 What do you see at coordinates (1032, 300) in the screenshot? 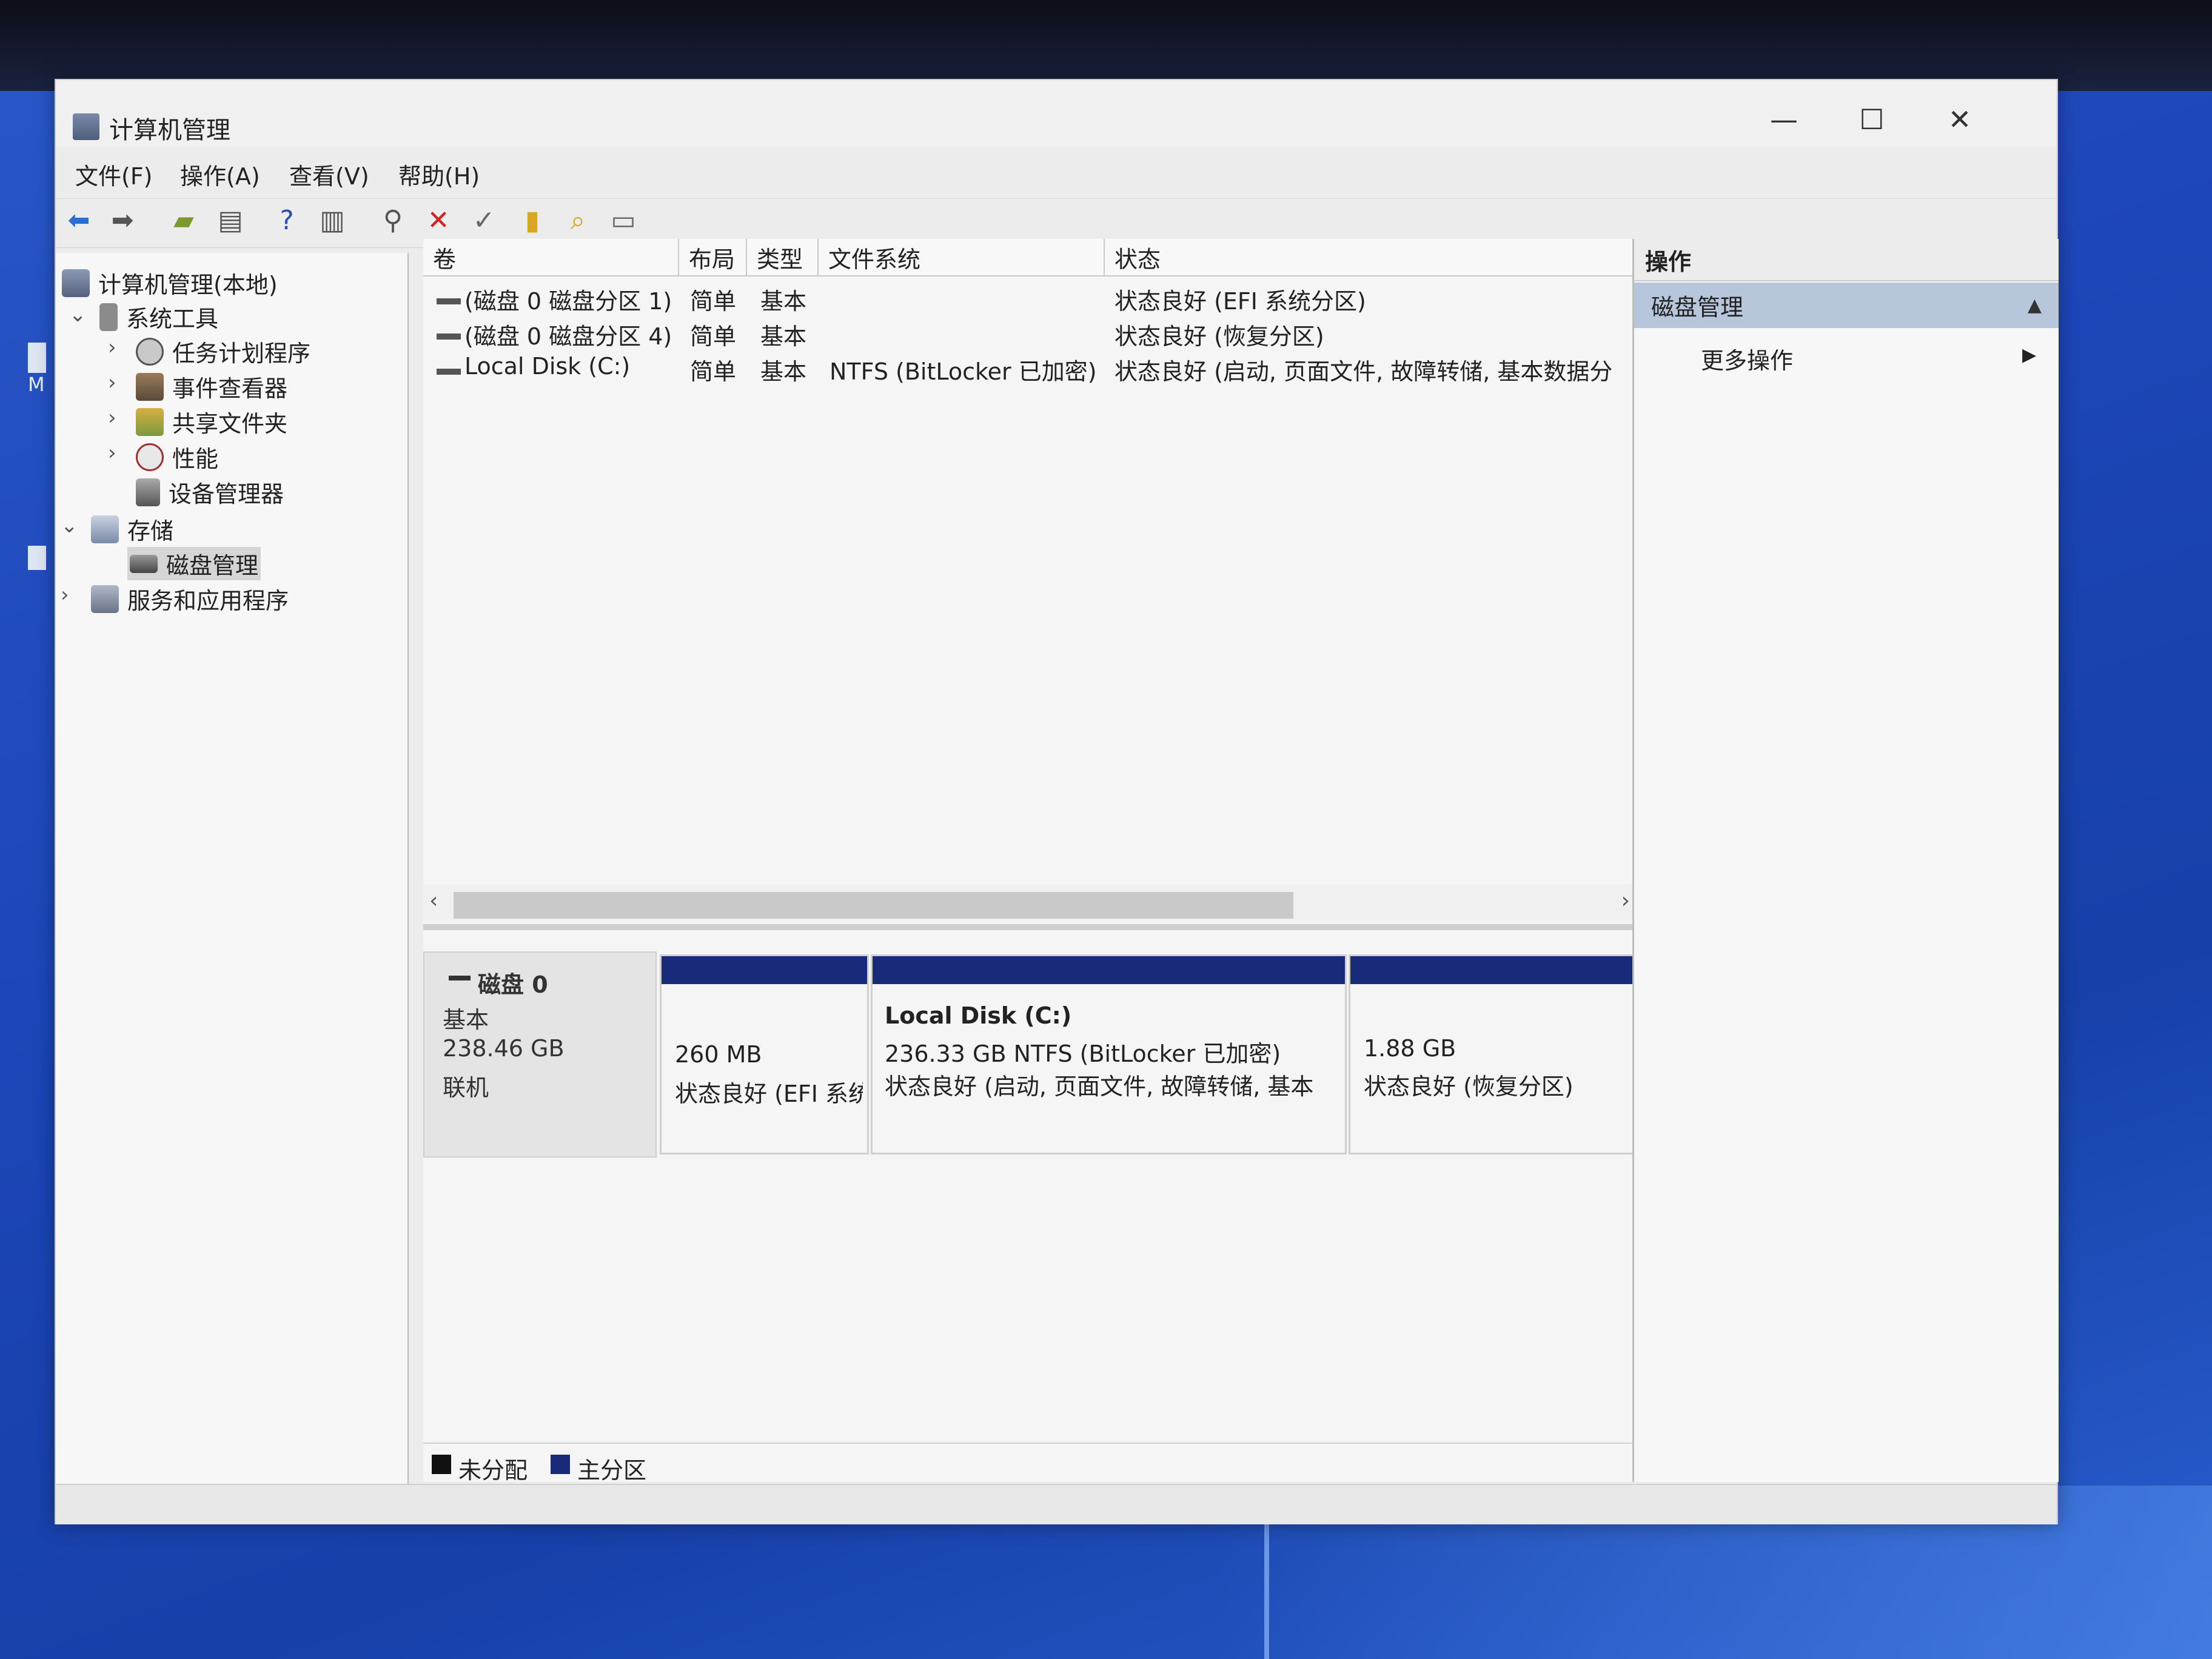
I see `volume-row: (磁盘 0 磁盘分区 1) 简单 基本 状态良好 (EFI 系统分区)` at bounding box center [1032, 300].